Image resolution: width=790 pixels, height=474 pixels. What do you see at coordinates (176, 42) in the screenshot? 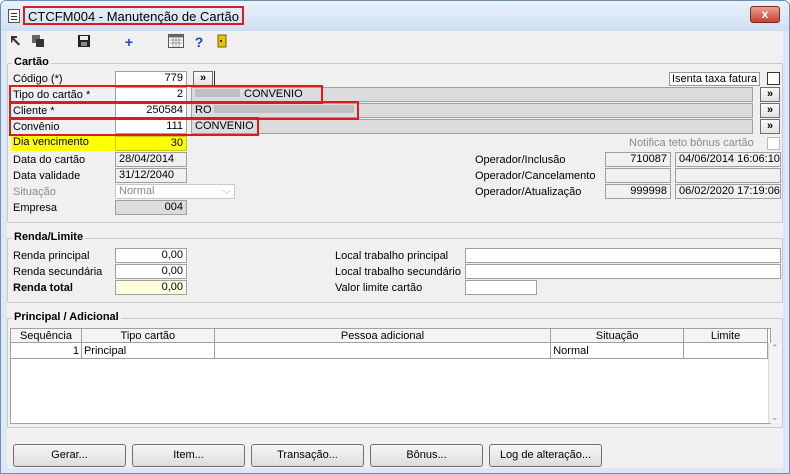
I see `calendar-icon` at bounding box center [176, 42].